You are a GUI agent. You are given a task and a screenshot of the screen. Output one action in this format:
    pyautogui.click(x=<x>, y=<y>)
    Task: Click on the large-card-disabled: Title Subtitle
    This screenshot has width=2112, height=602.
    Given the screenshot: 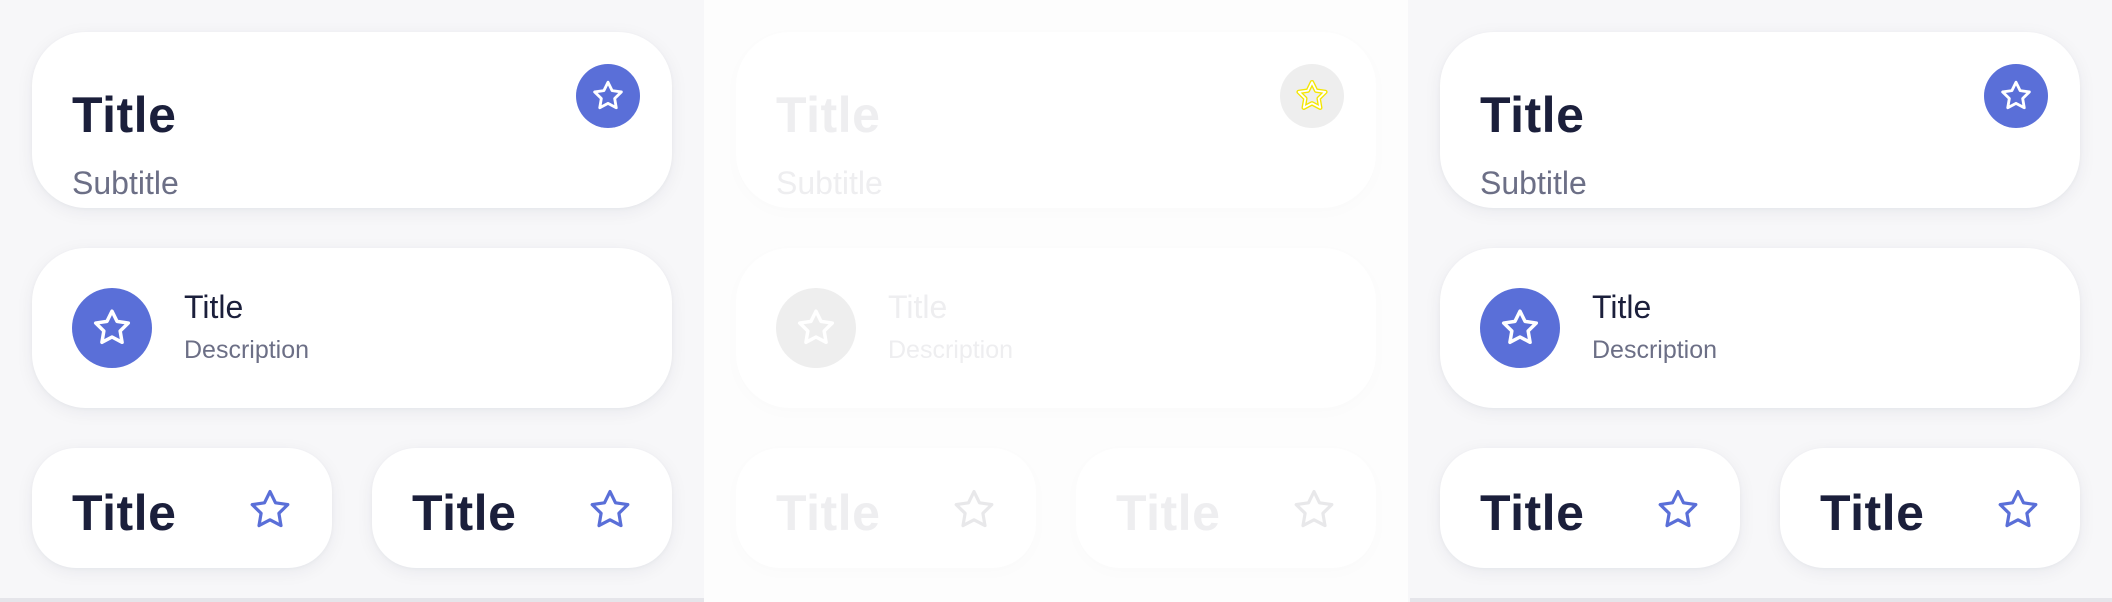 What is the action you would take?
    pyautogui.click(x=1056, y=120)
    